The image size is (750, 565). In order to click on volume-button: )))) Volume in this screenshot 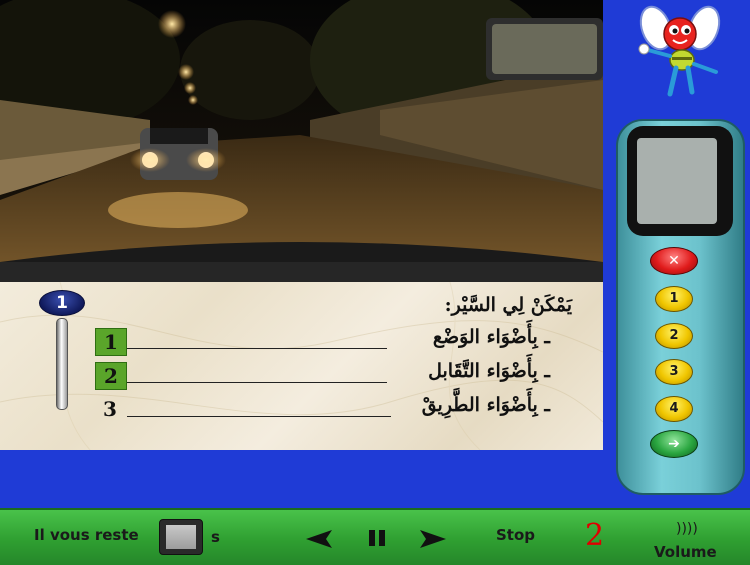, I will do `click(690, 541)`.